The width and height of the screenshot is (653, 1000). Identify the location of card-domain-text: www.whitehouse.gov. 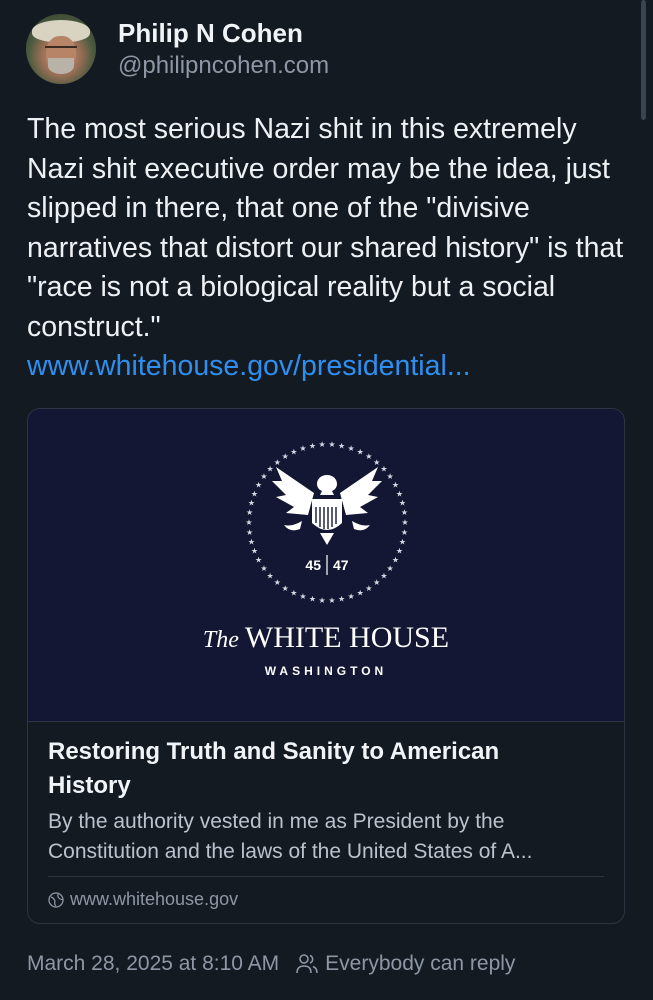
(154, 899).